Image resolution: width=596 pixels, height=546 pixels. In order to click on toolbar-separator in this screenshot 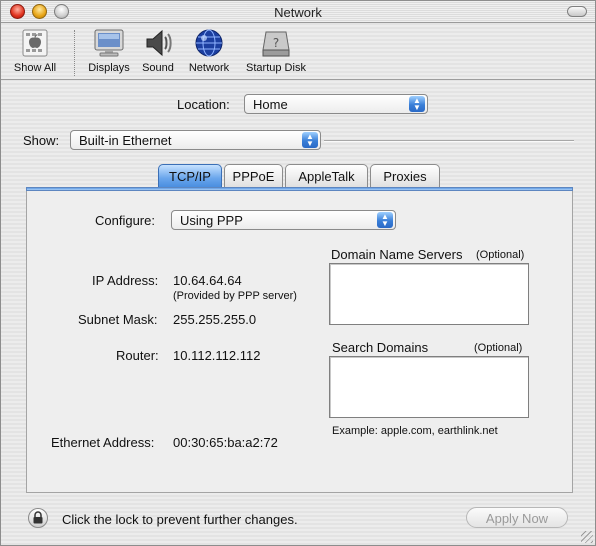, I will do `click(74, 53)`.